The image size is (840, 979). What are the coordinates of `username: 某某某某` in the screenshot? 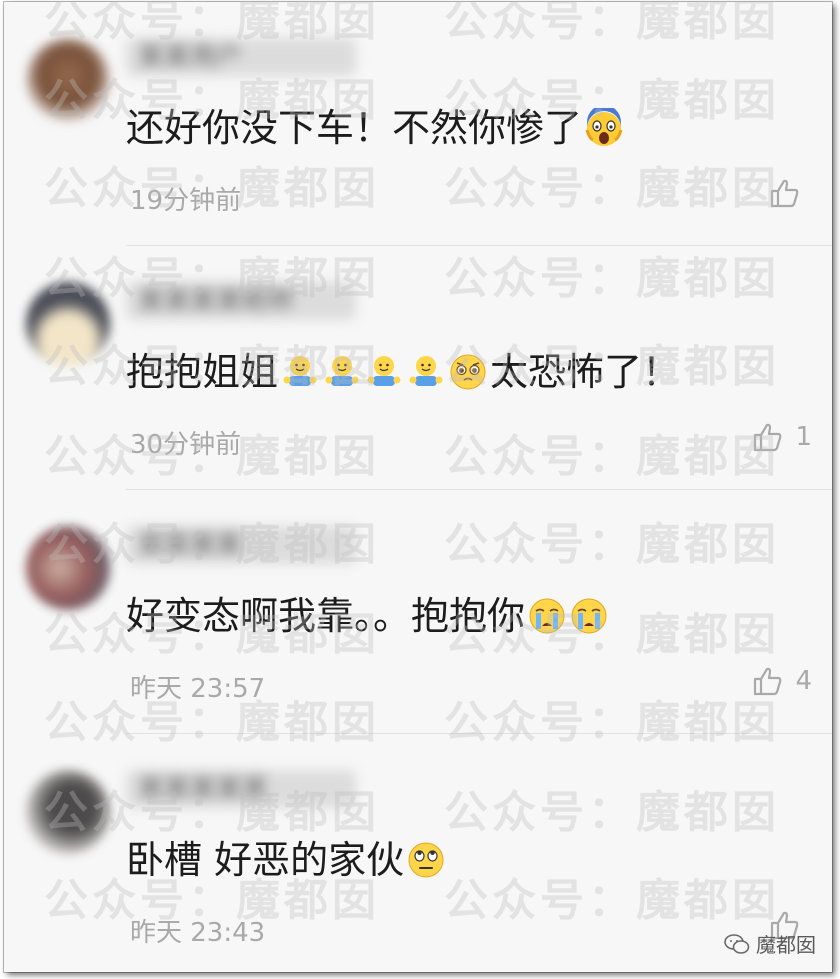 It's located at (241, 545).